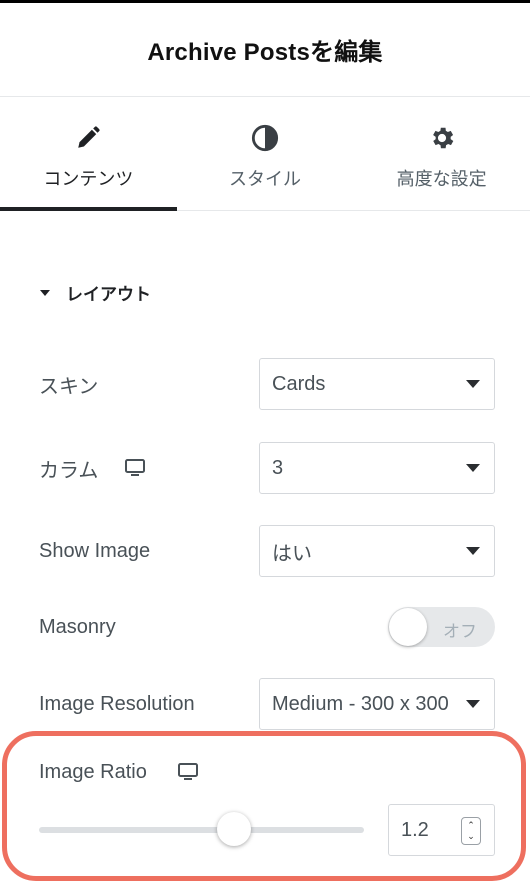 The width and height of the screenshot is (530, 882). What do you see at coordinates (69, 386) in the screenshot?
I see `skin-label: スキン` at bounding box center [69, 386].